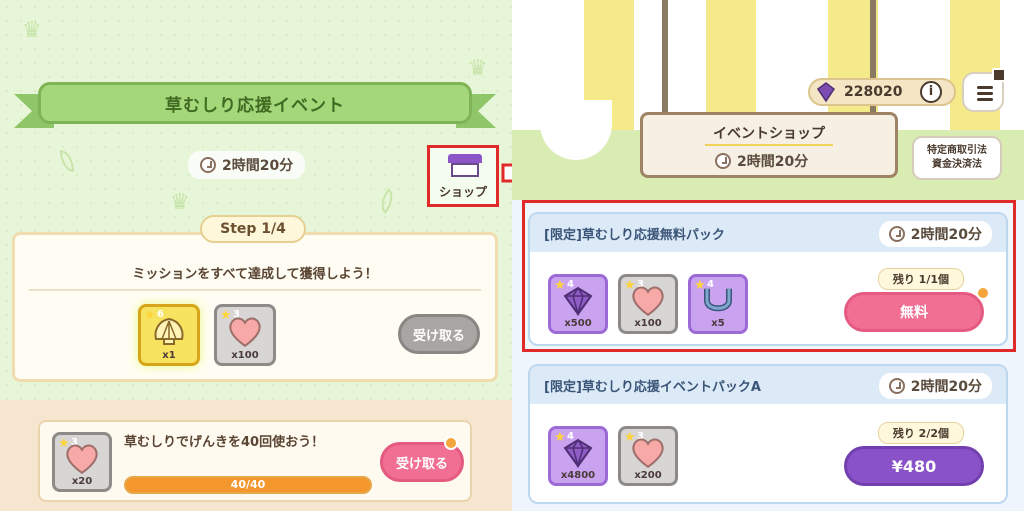 The image size is (1024, 511). I want to click on shop-signboard: イベントショップ 2時間20分, so click(769, 145).